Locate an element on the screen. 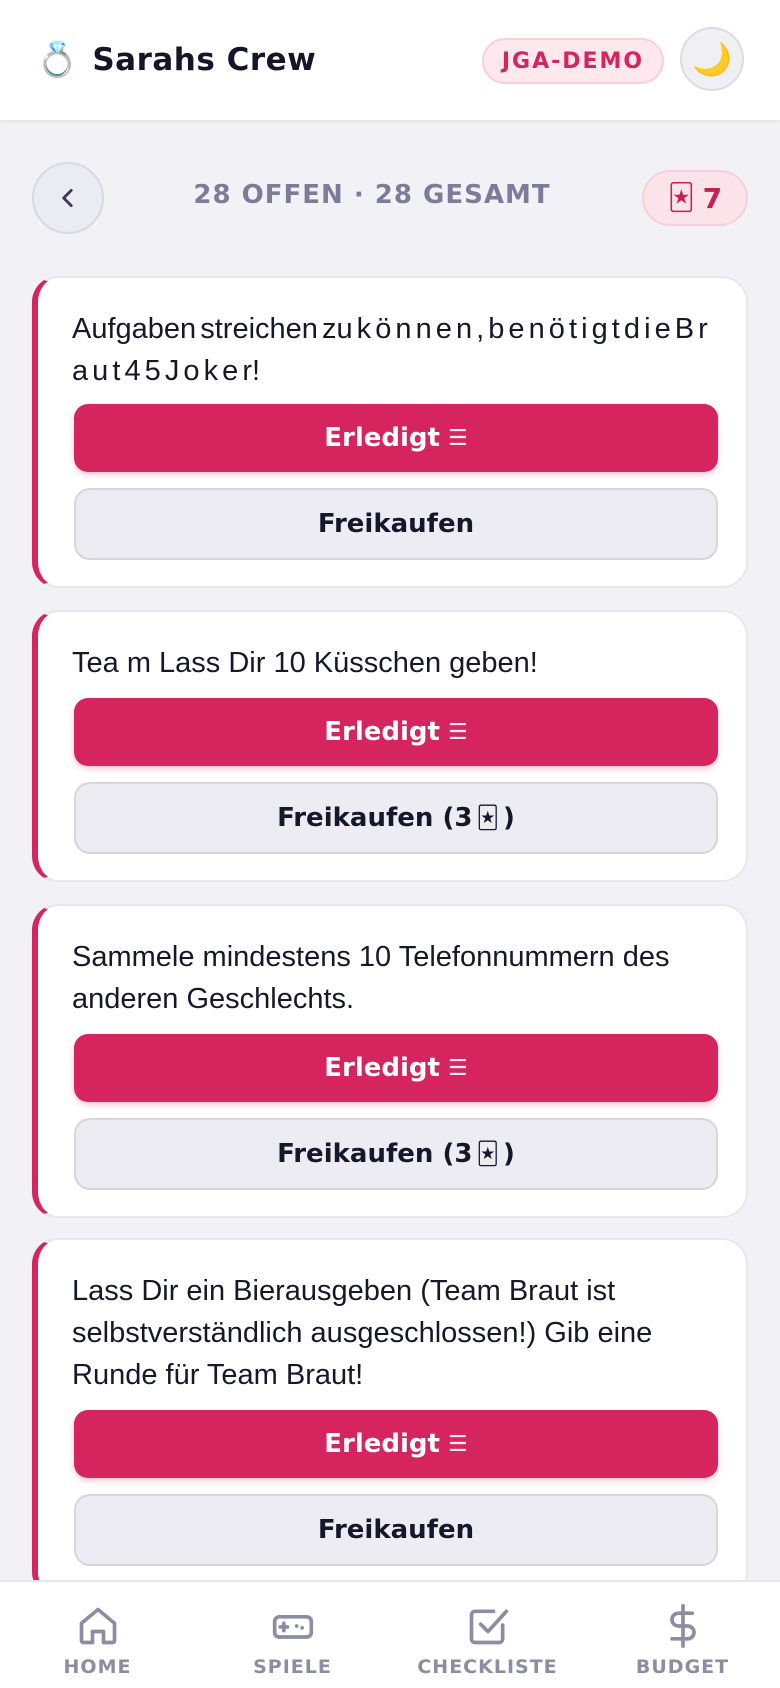 The image size is (780, 1688). dollar-icon is located at coordinates (682, 1626).